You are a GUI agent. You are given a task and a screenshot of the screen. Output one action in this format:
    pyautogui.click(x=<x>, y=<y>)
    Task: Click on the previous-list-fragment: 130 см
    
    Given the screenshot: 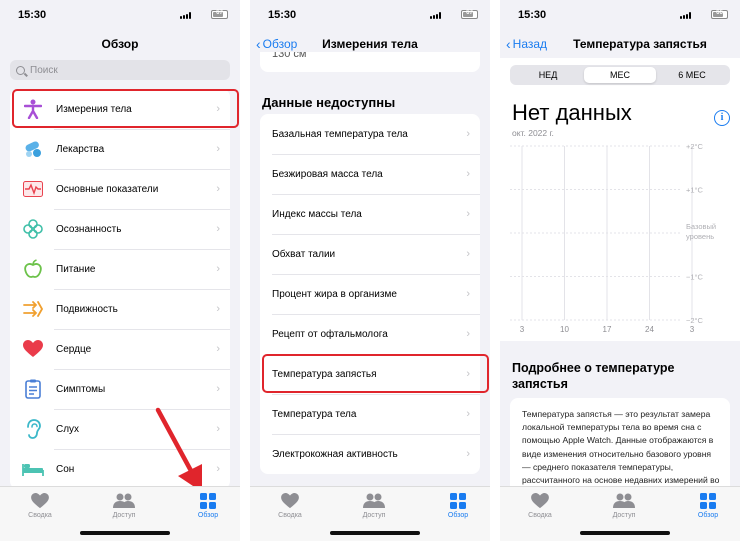 What is the action you would take?
    pyautogui.click(x=370, y=62)
    